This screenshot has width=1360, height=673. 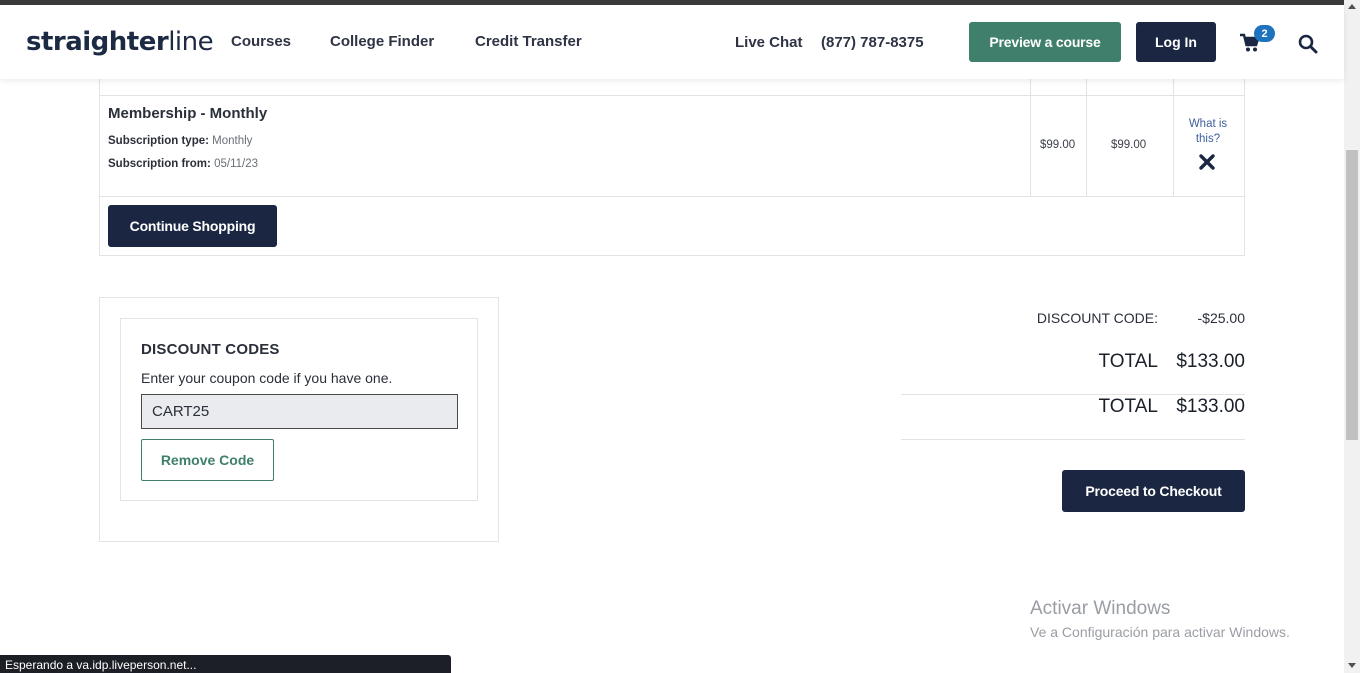 I want to click on item-subtotal: $99.00, so click(x=1129, y=145).